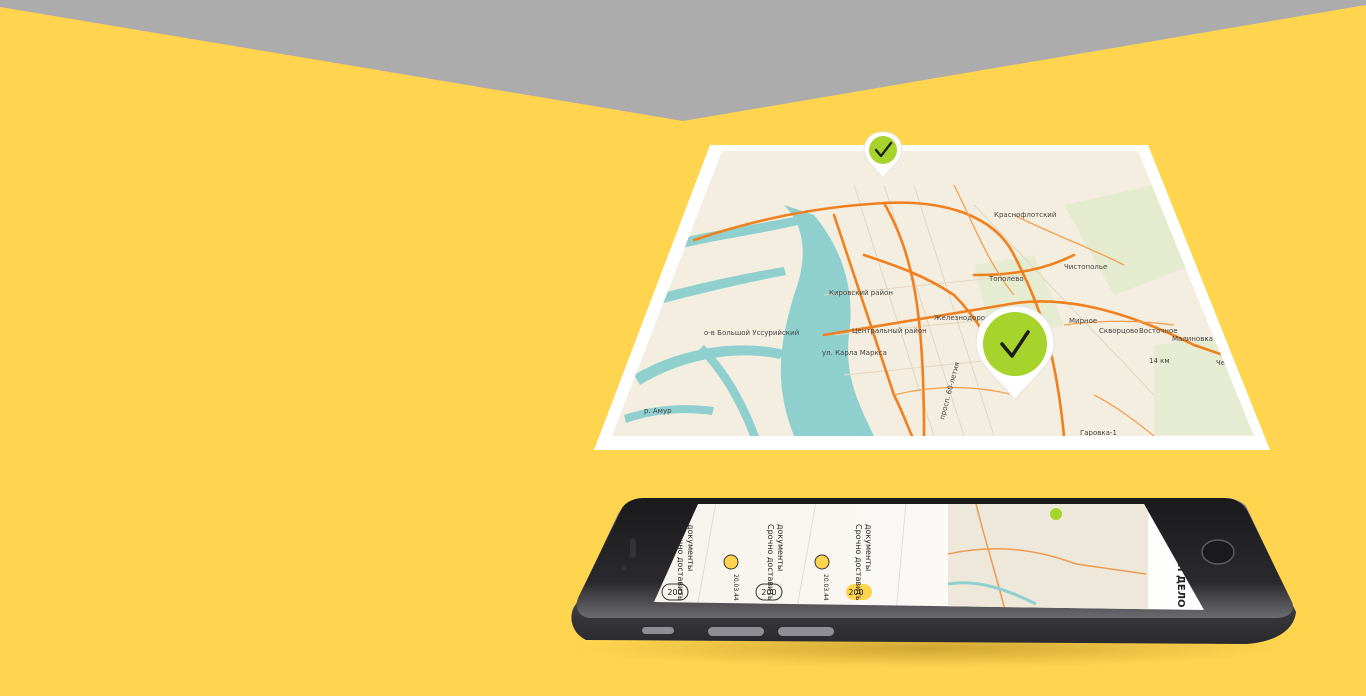  What do you see at coordinates (658, 411) in the screenshot?
I see `map-label-river: р. Амур` at bounding box center [658, 411].